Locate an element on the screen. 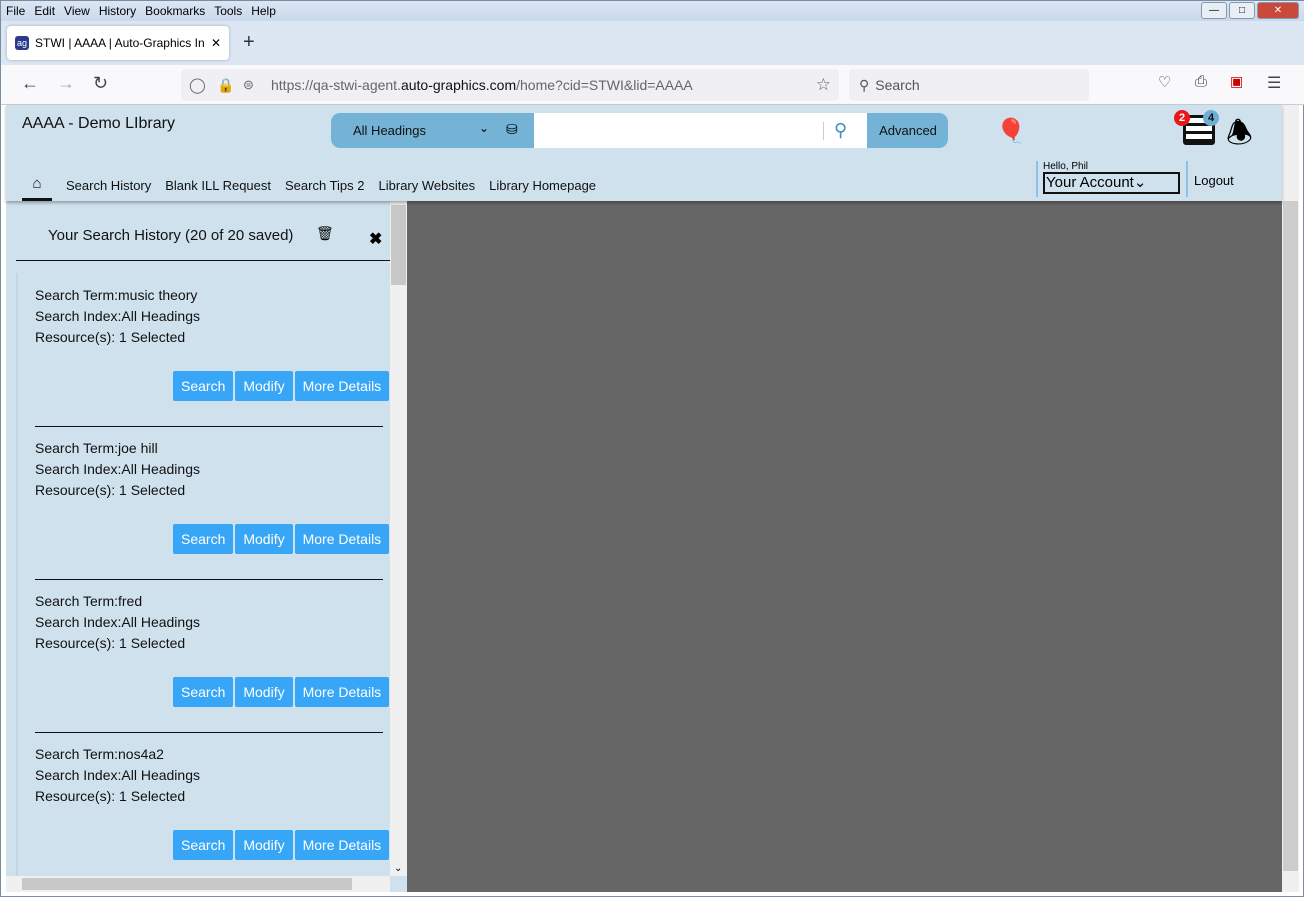 This screenshot has width=1304, height=897. panel-vertical-scrollbar: ⌄ is located at coordinates (398, 538).